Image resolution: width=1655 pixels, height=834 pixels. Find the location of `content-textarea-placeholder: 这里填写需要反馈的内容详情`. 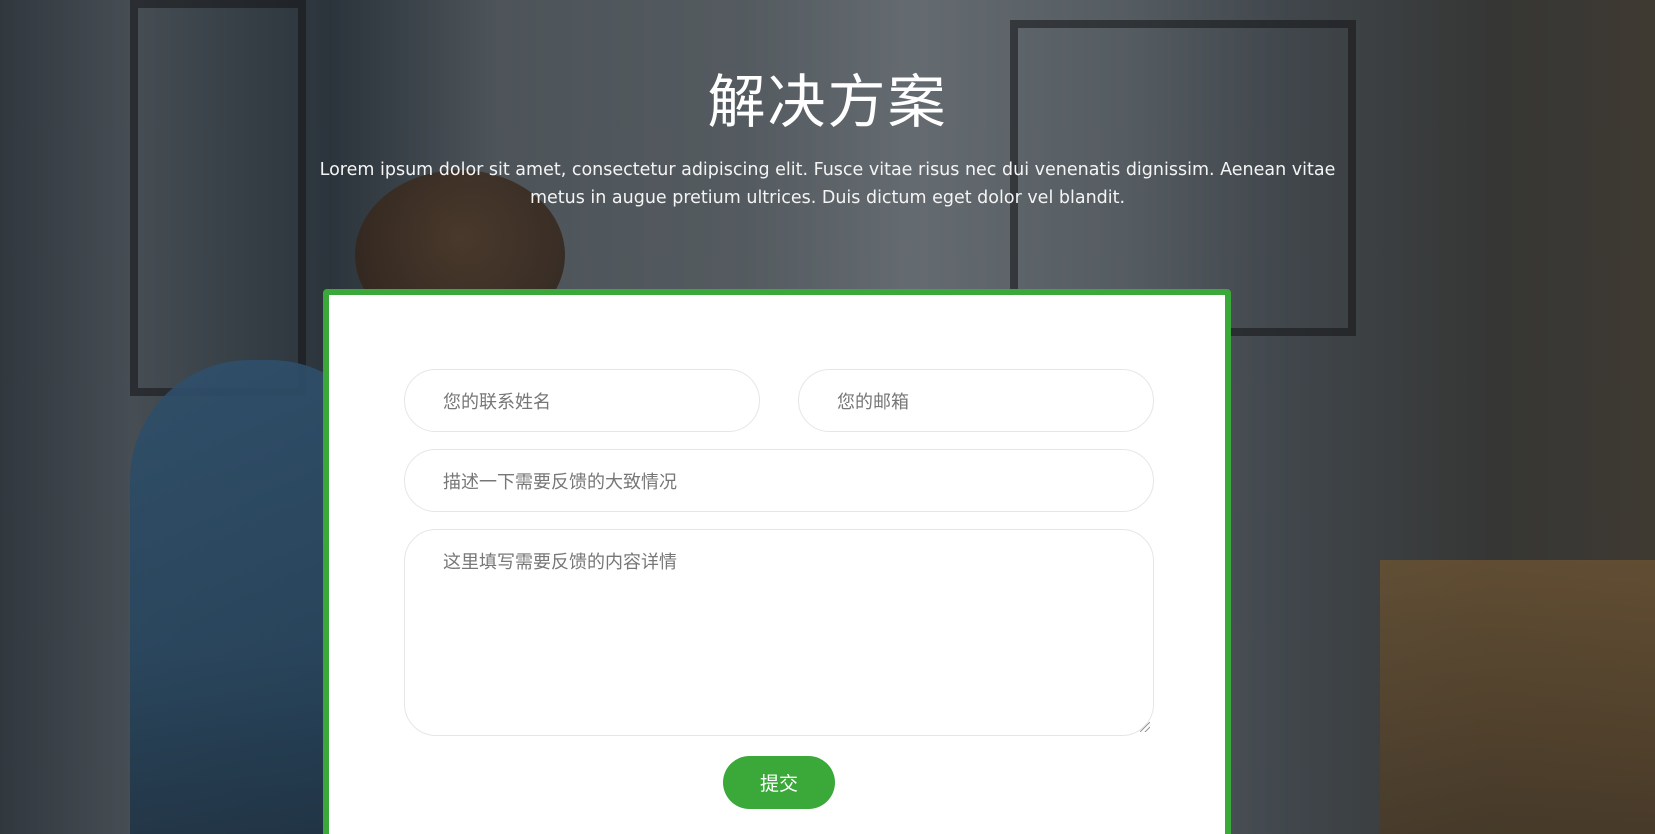

content-textarea-placeholder: 这里填写需要反馈的内容详情 is located at coordinates (560, 562).